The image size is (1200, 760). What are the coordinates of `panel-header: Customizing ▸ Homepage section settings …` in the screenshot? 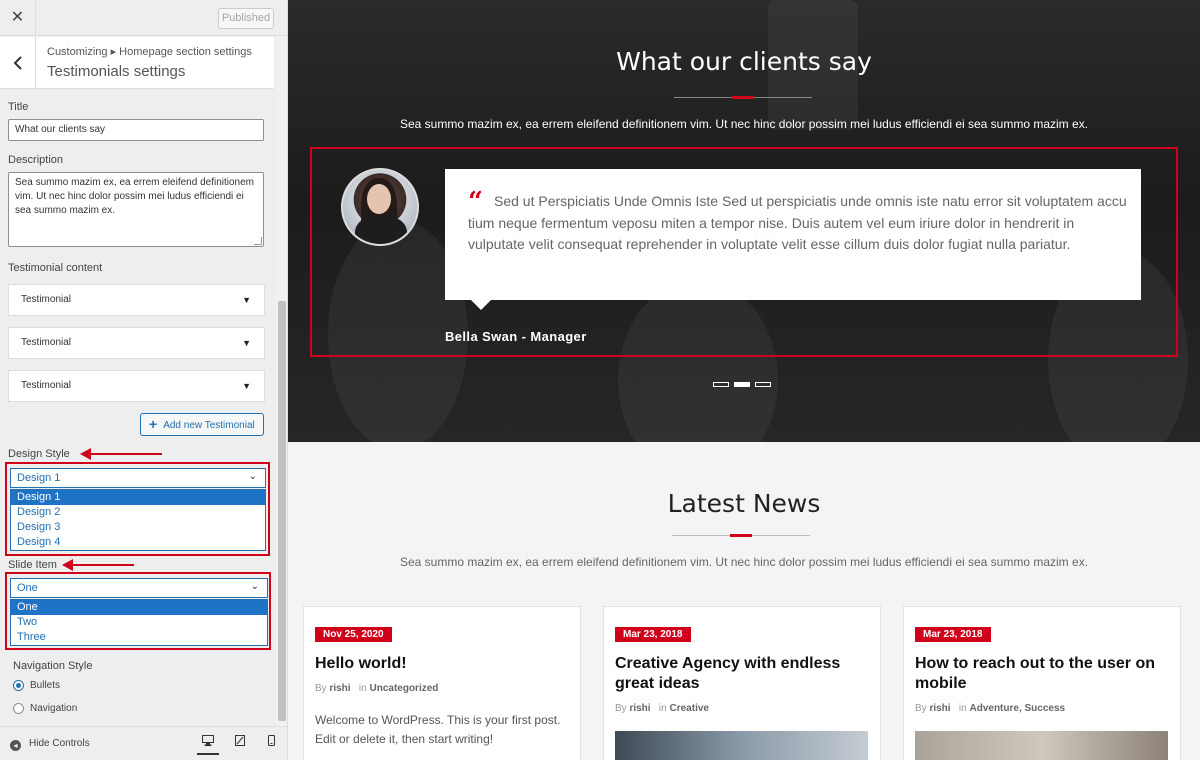 It's located at (137, 63).